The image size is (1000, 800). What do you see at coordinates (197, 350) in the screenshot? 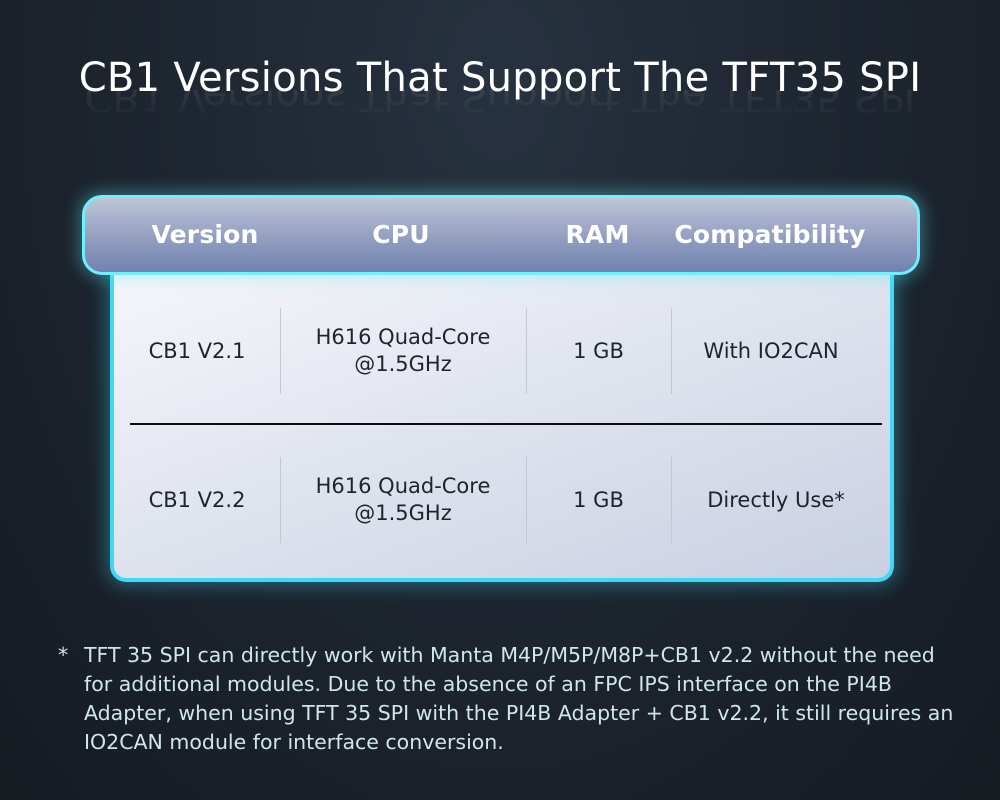
I see `cell-version: CB1 V2.1` at bounding box center [197, 350].